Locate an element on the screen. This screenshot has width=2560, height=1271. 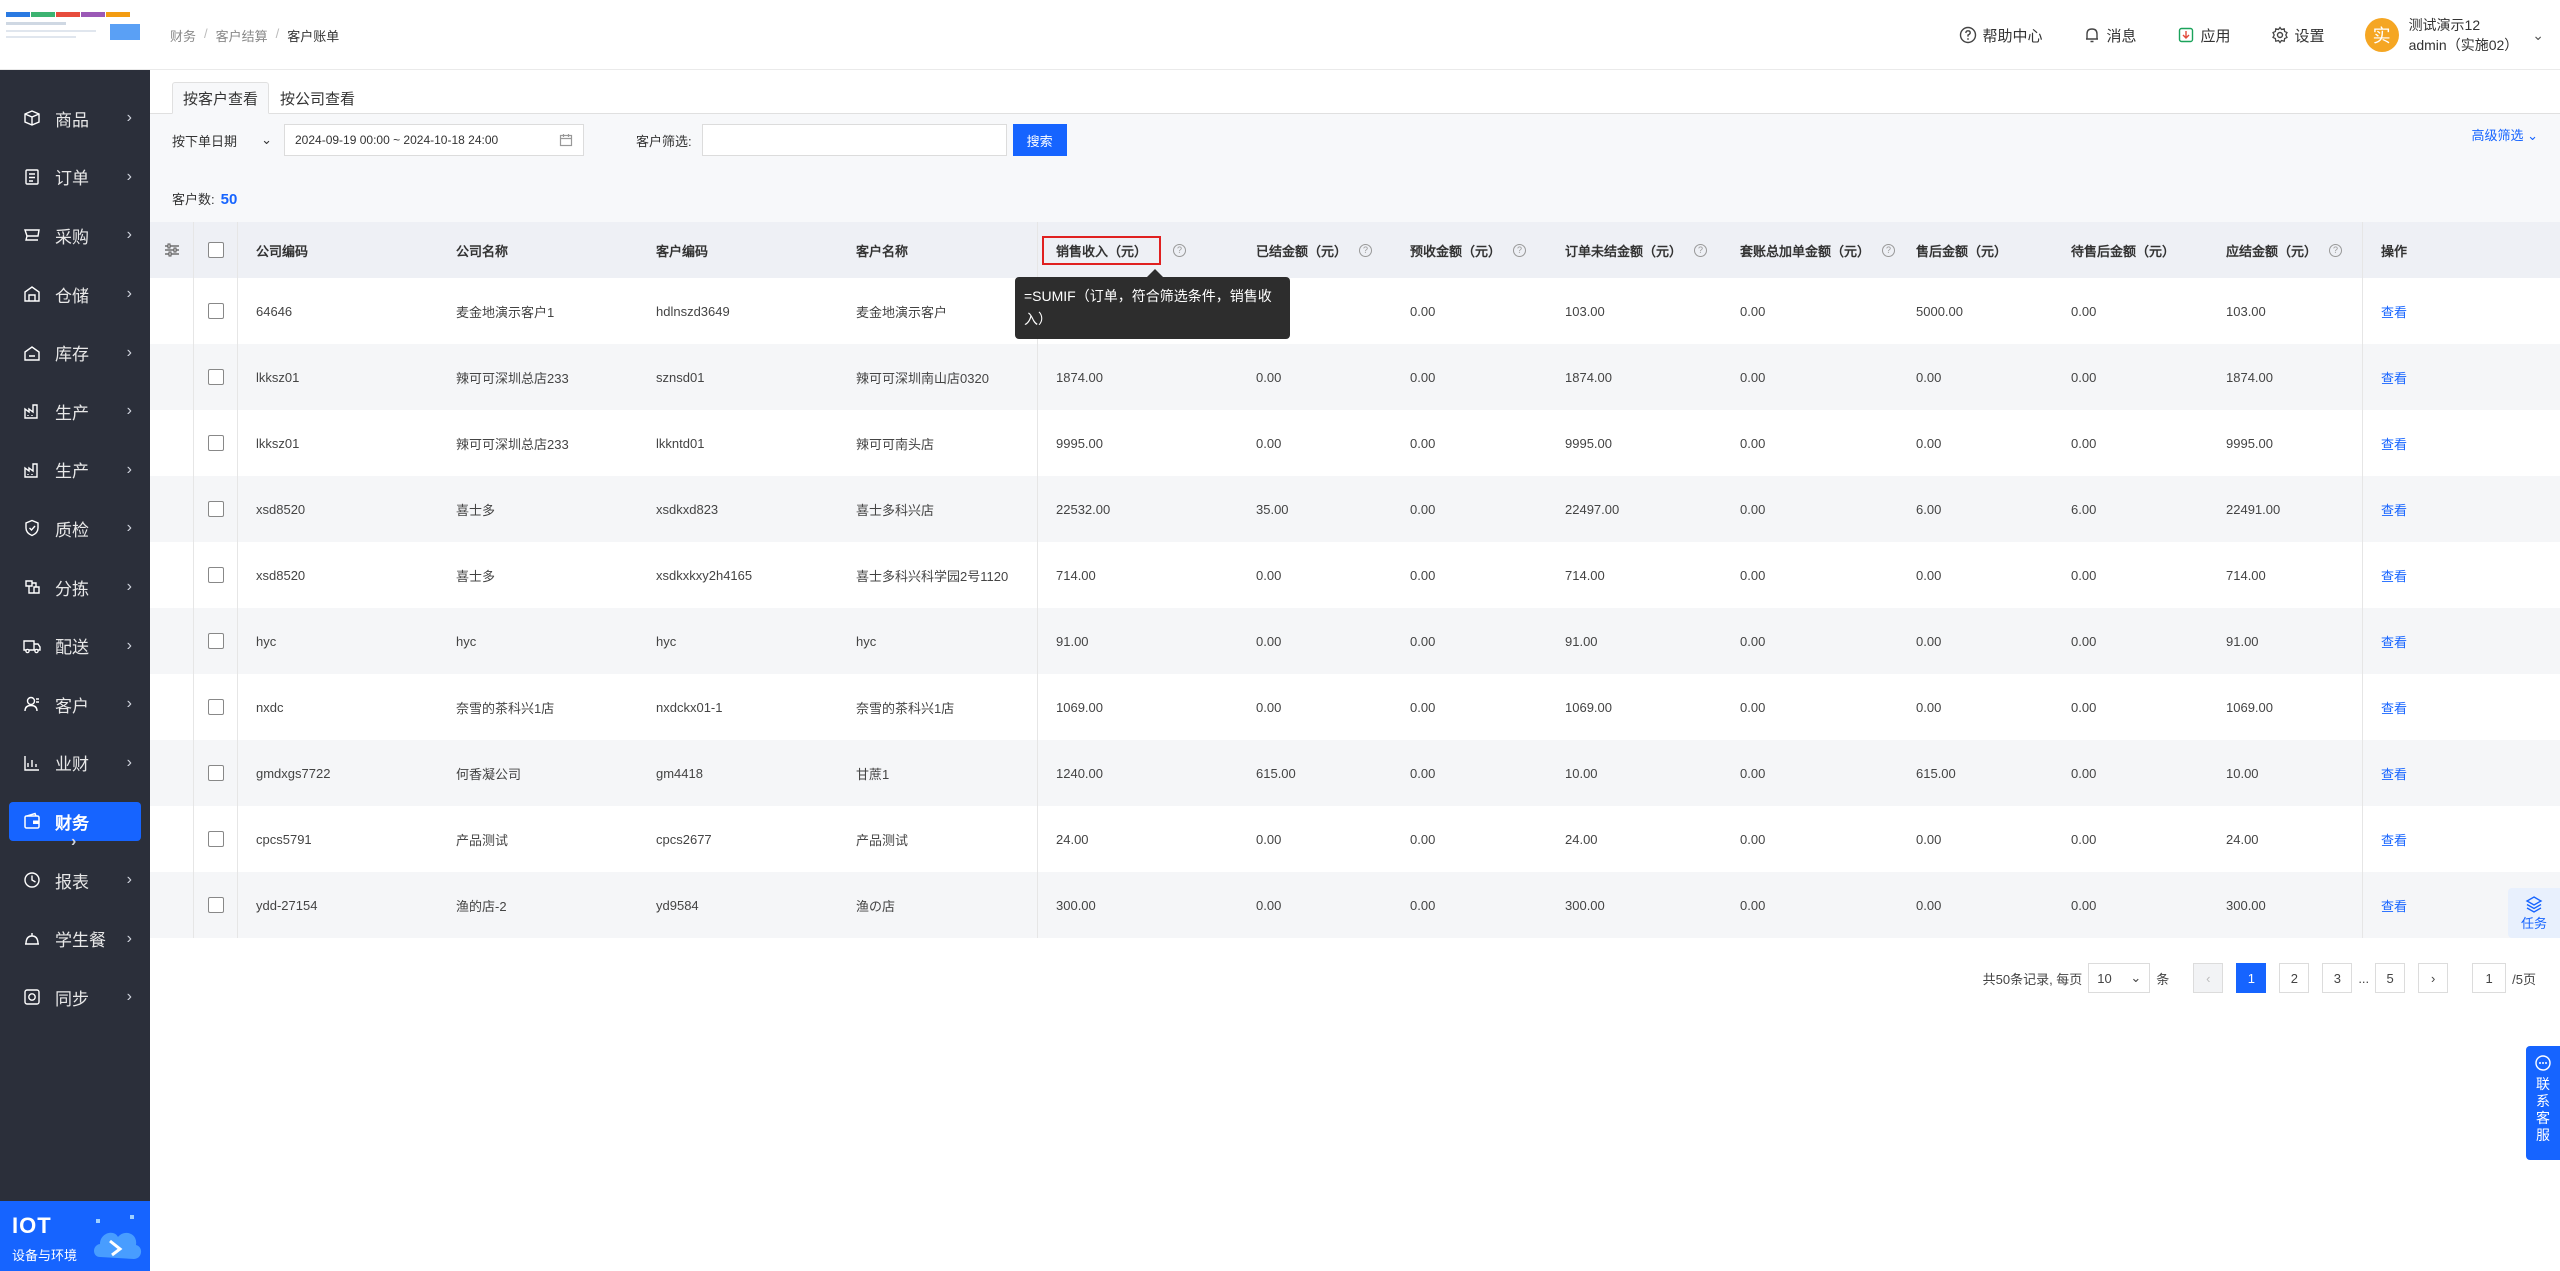
sidebar-item-14: 学生餐 › is located at coordinates (75, 938).